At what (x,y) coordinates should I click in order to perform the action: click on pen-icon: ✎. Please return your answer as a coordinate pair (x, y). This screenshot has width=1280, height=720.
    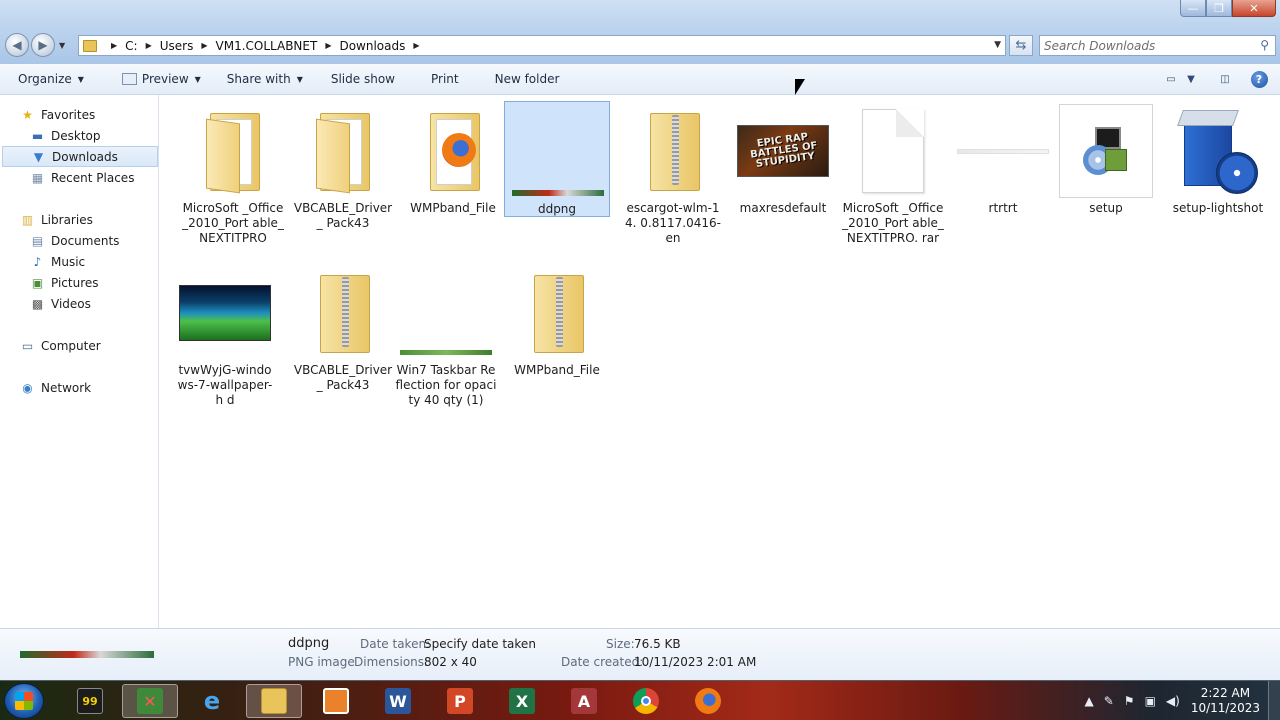
    Looking at the image, I should click on (1109, 701).